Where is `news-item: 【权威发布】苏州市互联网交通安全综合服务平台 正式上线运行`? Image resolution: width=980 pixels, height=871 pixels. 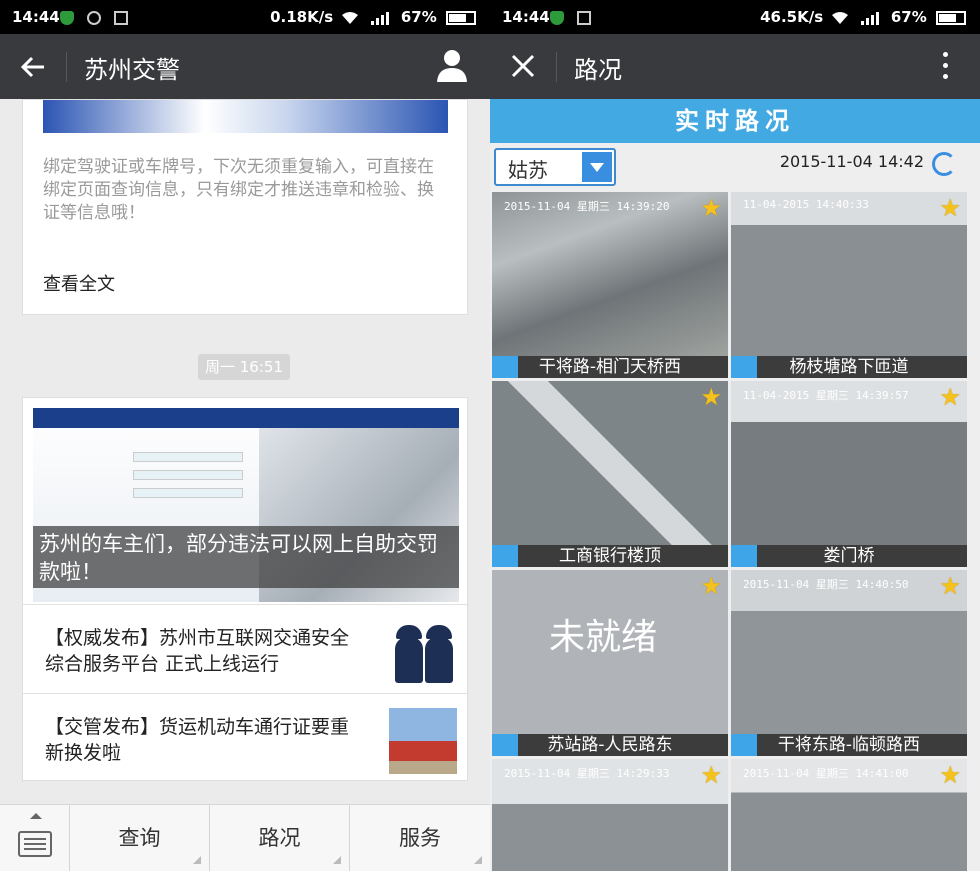
news-item: 【权威发布】苏州市互联网交通安全综合服务平台 正式上线运行 is located at coordinates (246, 648).